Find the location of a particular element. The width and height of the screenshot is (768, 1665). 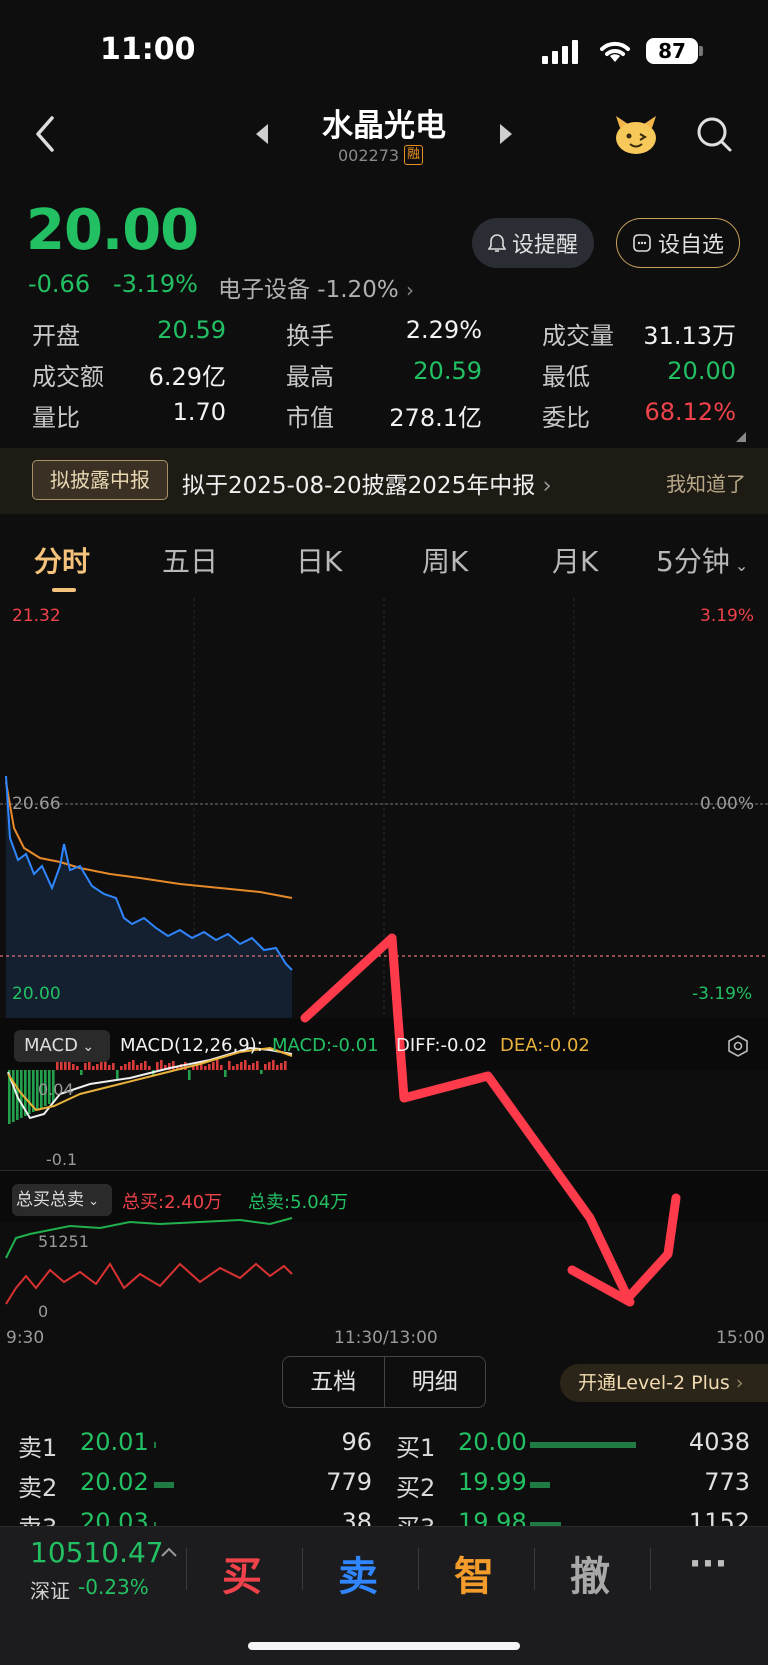

diff-value: DIFF:-0.02 is located at coordinates (442, 1045).